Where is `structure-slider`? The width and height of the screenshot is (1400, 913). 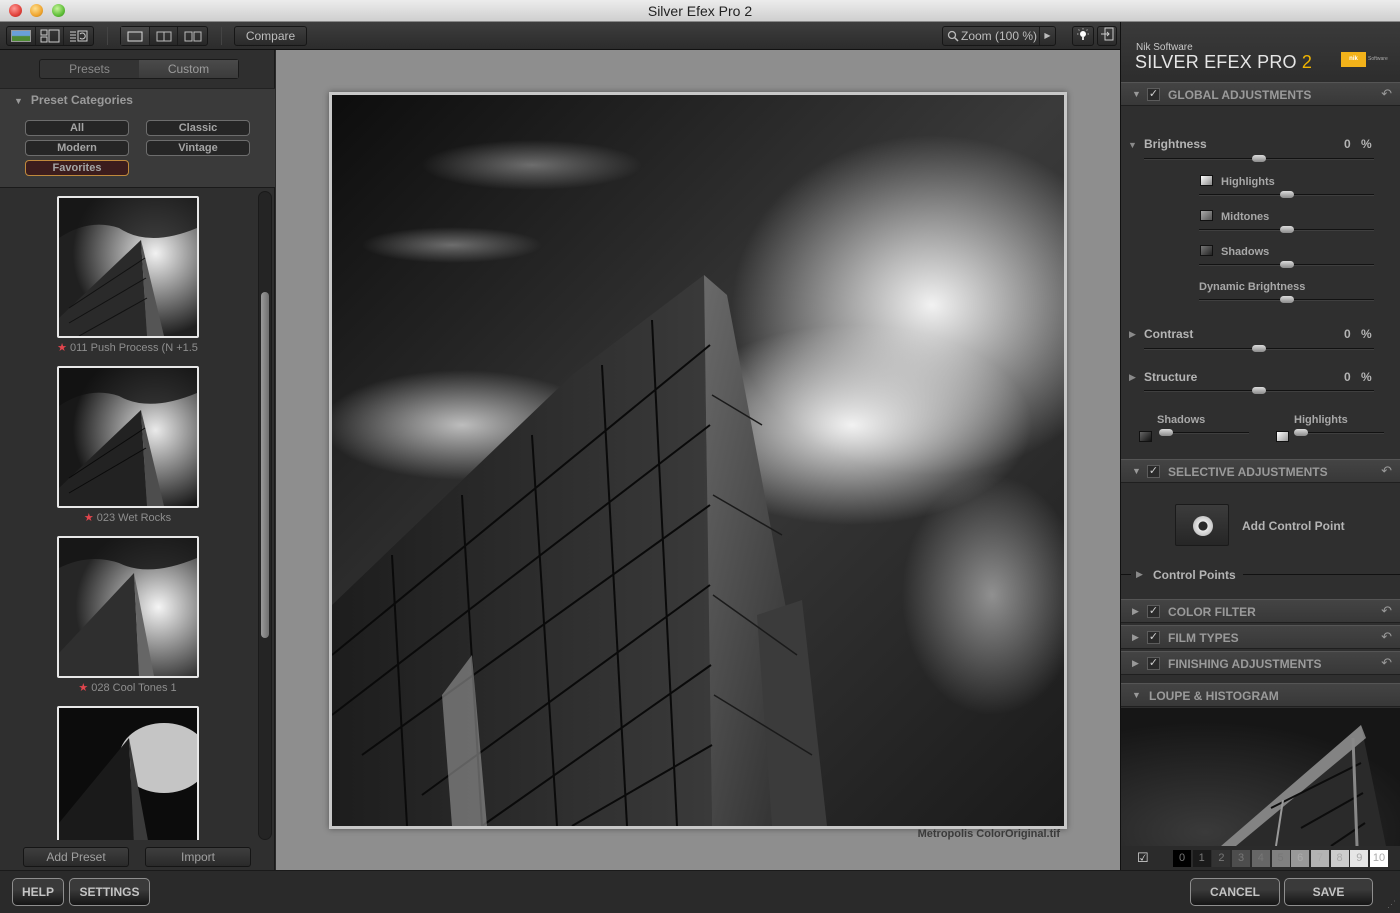
structure-slider is located at coordinates (1259, 390).